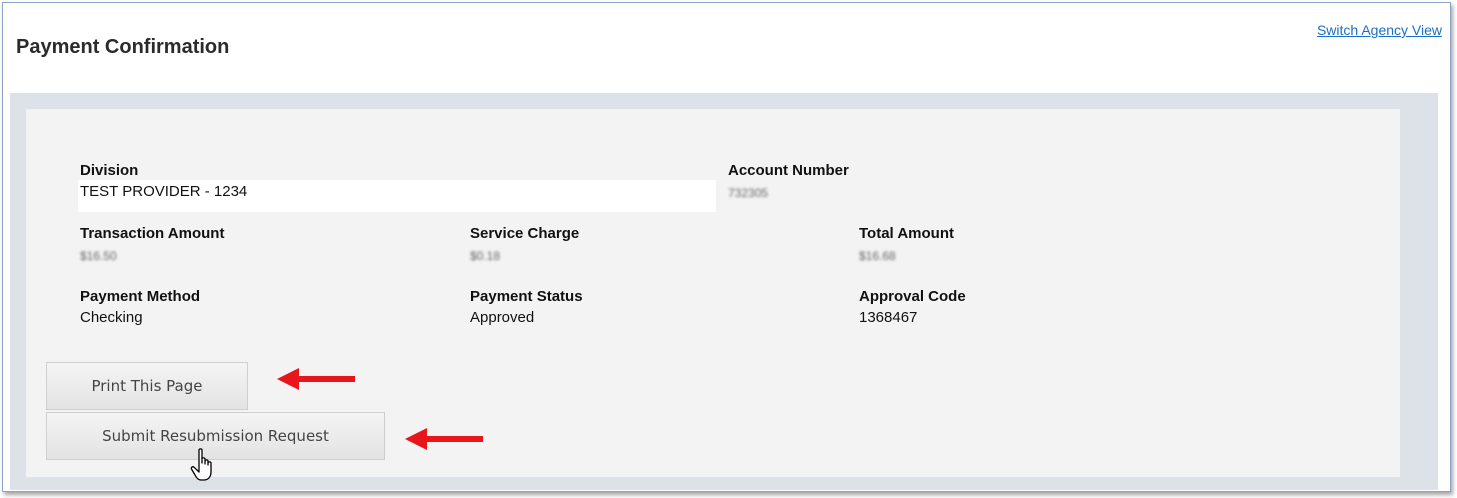  Describe the element at coordinates (163, 181) in the screenshot. I see `division-field: Division TEST PROVIDER - 1234` at that location.